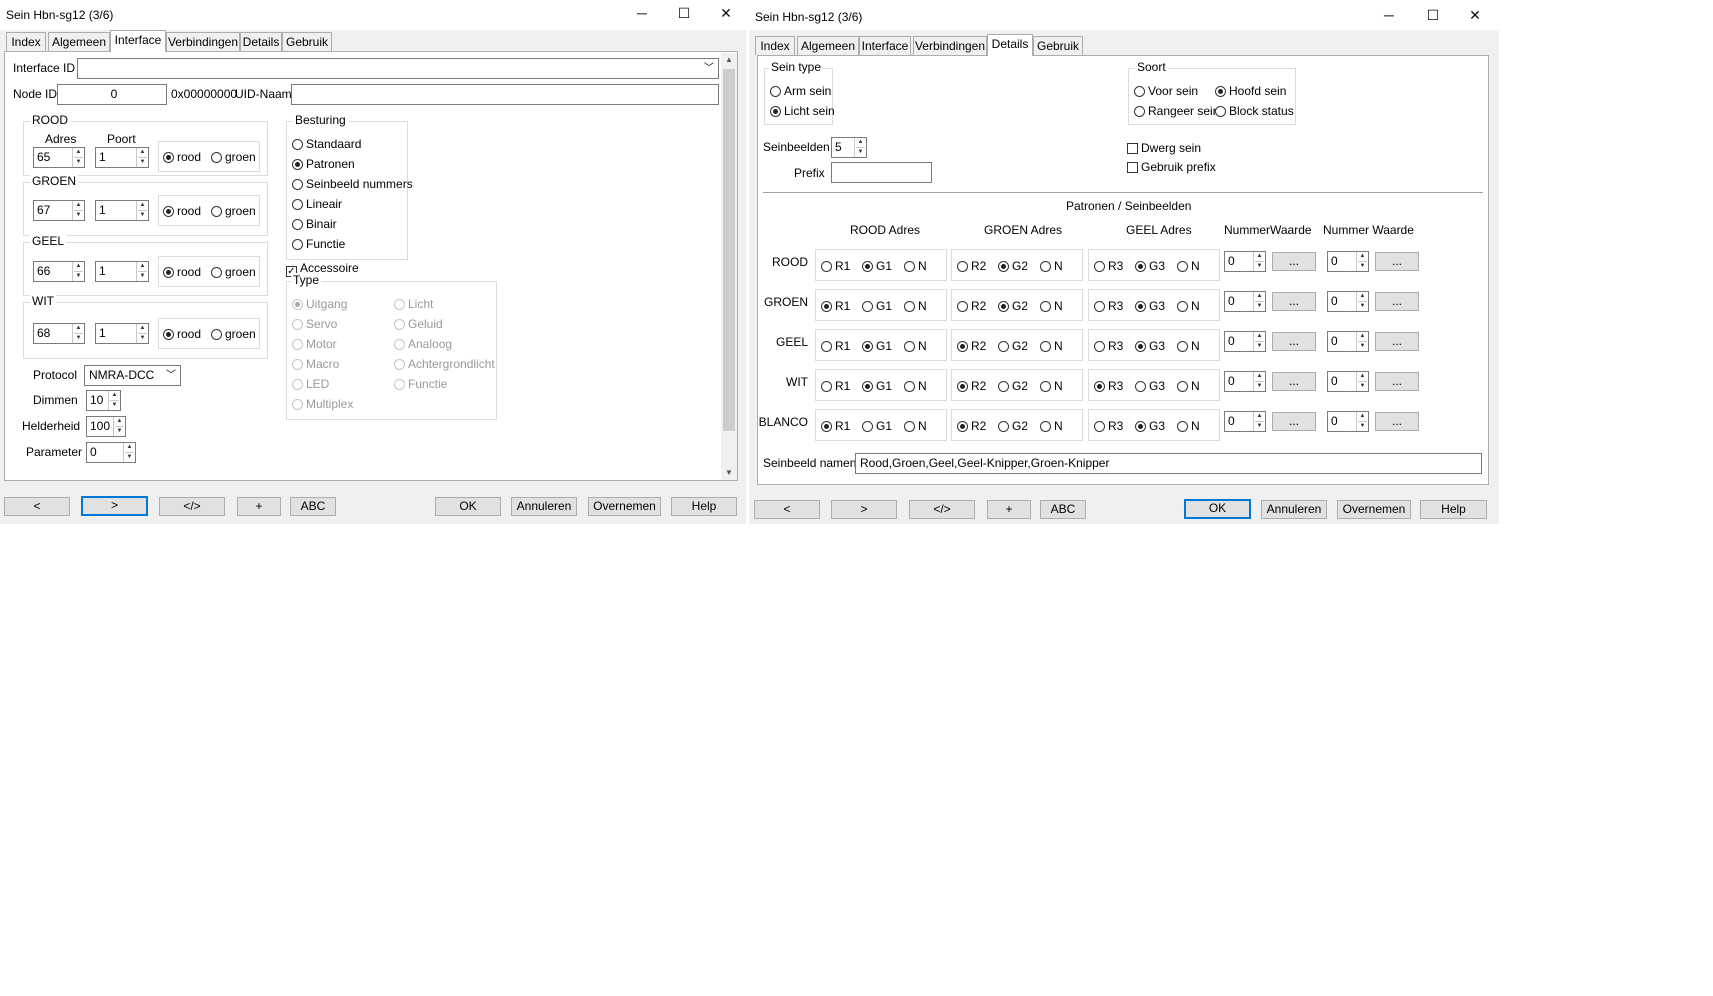 Image resolution: width=1713 pixels, height=996 pixels. I want to click on code-button: </>, so click(942, 509).